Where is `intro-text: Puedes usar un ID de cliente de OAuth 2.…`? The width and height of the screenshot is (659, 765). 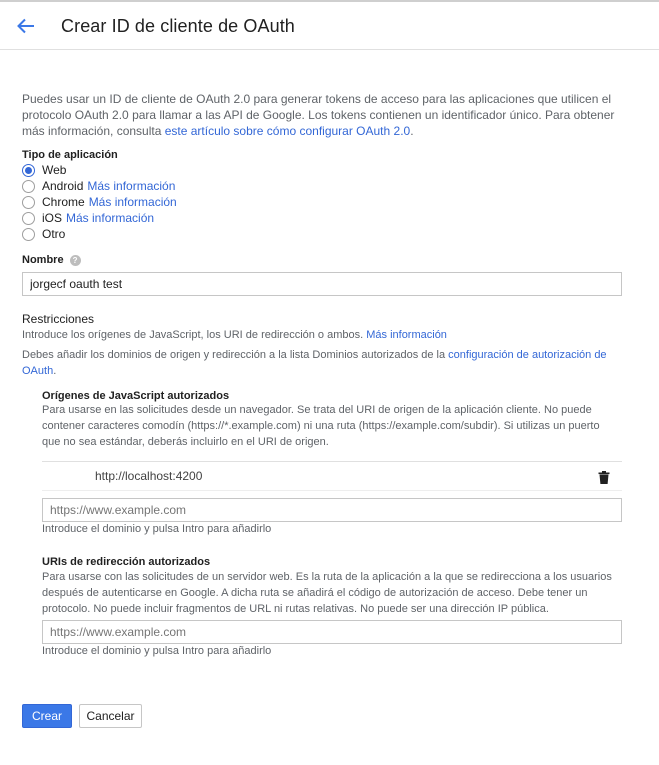 intro-text: Puedes usar un ID de cliente de OAuth 2.… is located at coordinates (332, 115).